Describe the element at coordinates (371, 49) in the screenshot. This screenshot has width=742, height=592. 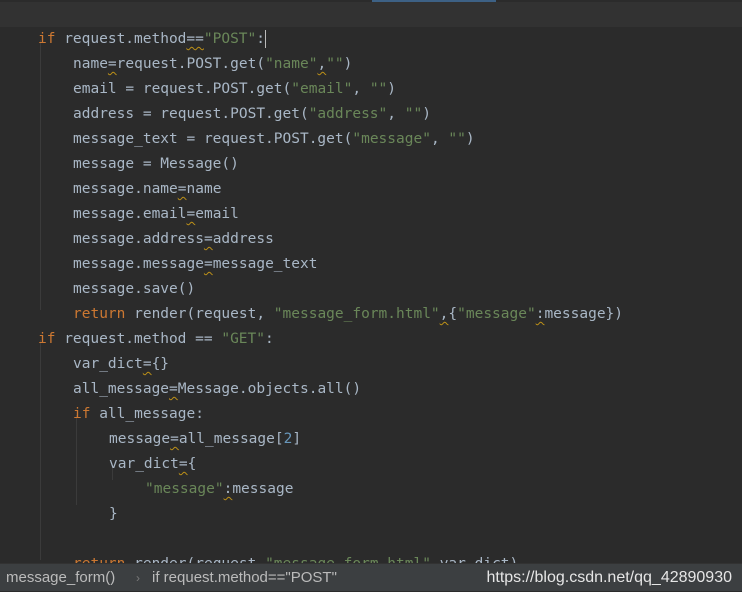
I see `code-line: name=request.POST.get("name","")` at that location.